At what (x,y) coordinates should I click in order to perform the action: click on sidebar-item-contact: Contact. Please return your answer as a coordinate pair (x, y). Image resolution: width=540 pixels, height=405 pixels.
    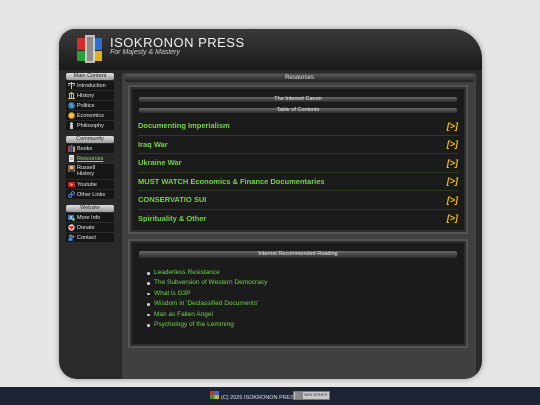
    Looking at the image, I should click on (90, 237).